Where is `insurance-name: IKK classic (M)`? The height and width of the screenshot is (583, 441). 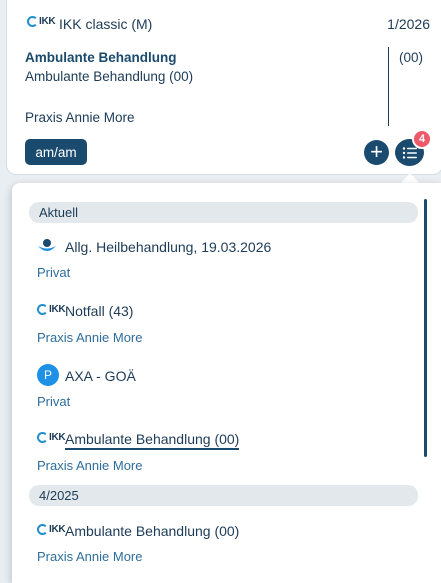 insurance-name: IKK classic (M) is located at coordinates (106, 24).